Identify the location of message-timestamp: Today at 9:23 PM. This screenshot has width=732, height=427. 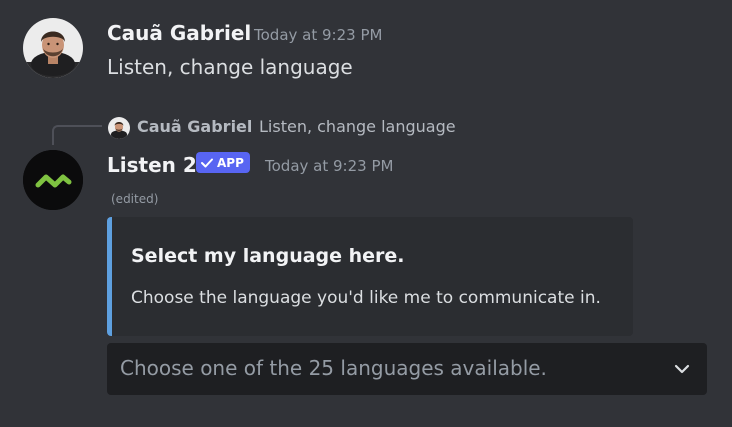
(318, 35).